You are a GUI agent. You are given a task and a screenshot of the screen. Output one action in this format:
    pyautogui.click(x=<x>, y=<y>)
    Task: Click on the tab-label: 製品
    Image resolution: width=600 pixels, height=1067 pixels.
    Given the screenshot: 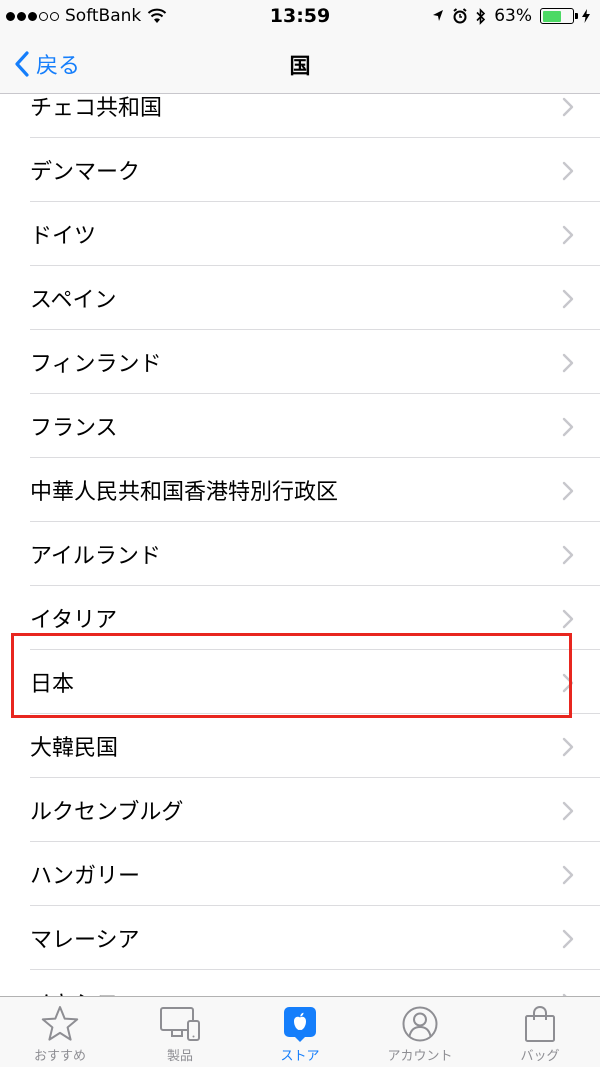 What is the action you would take?
    pyautogui.click(x=179, y=1056)
    